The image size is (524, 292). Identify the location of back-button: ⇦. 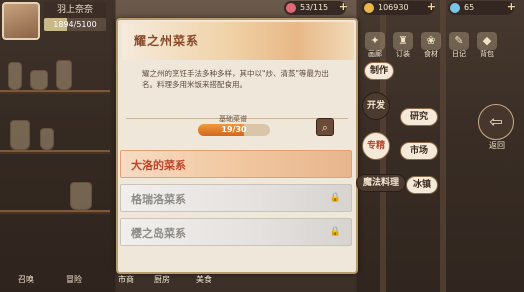
(496, 122).